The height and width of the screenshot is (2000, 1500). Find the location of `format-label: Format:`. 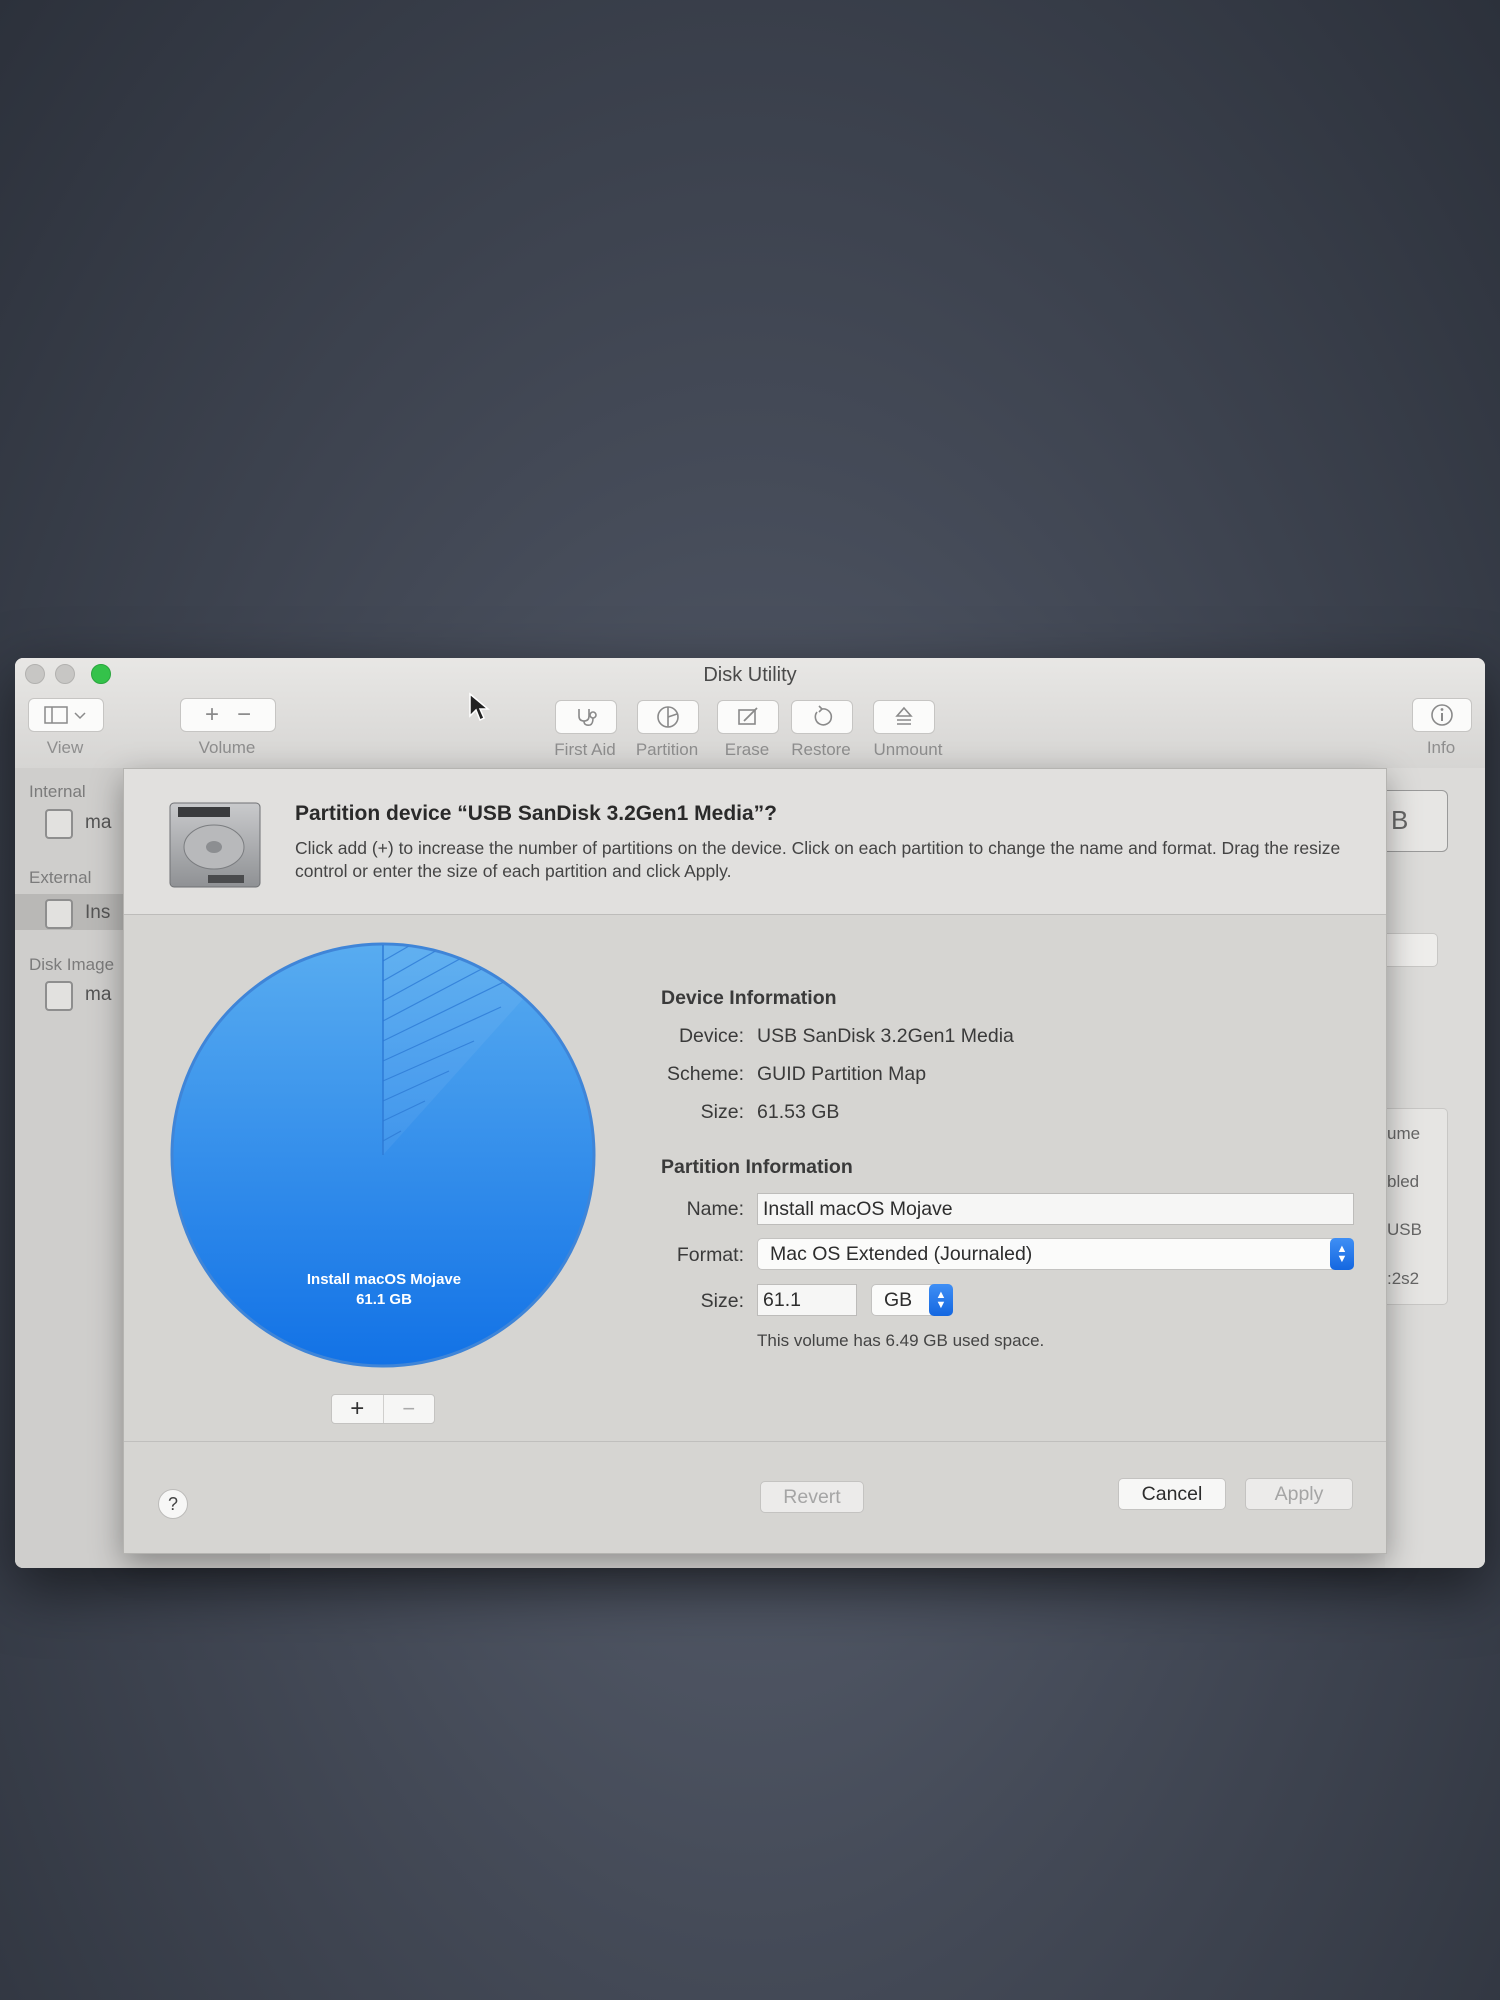

format-label: Format: is located at coordinates (710, 1255).